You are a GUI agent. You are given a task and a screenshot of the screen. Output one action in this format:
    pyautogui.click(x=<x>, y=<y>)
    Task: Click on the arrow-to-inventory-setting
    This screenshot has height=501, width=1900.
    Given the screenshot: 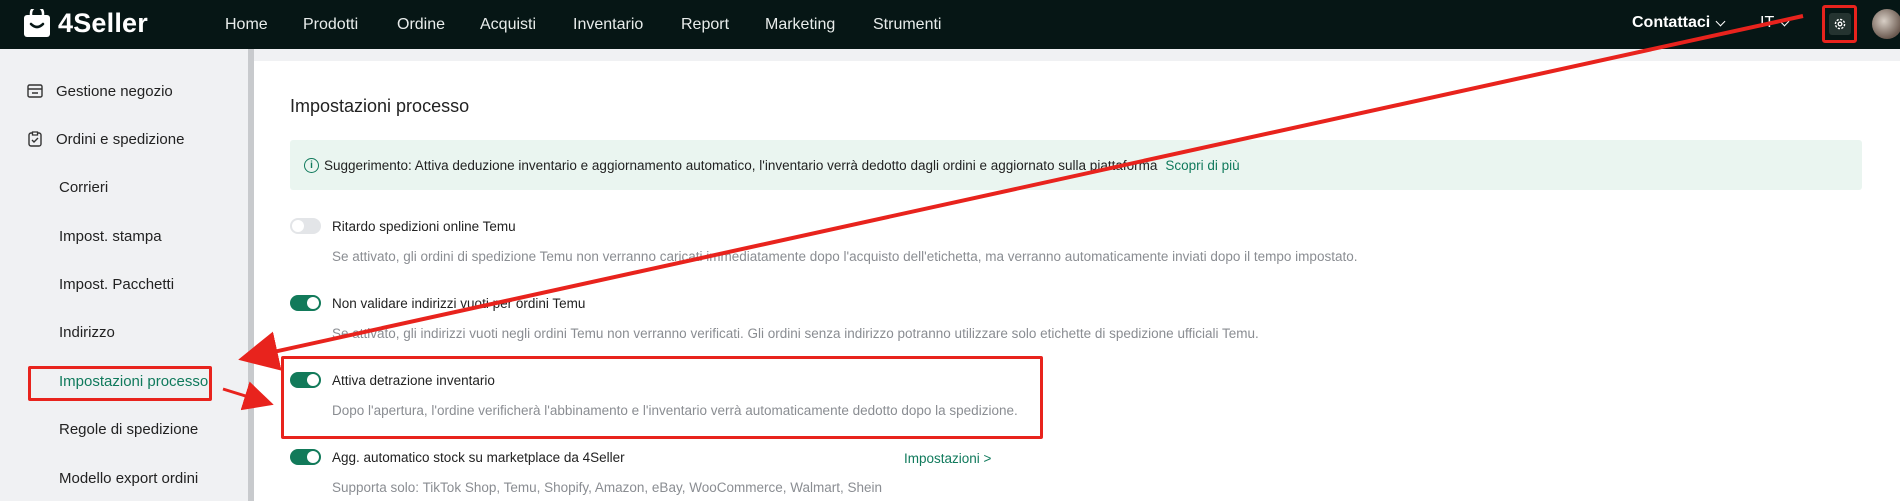 What is the action you would take?
    pyautogui.click(x=248, y=396)
    